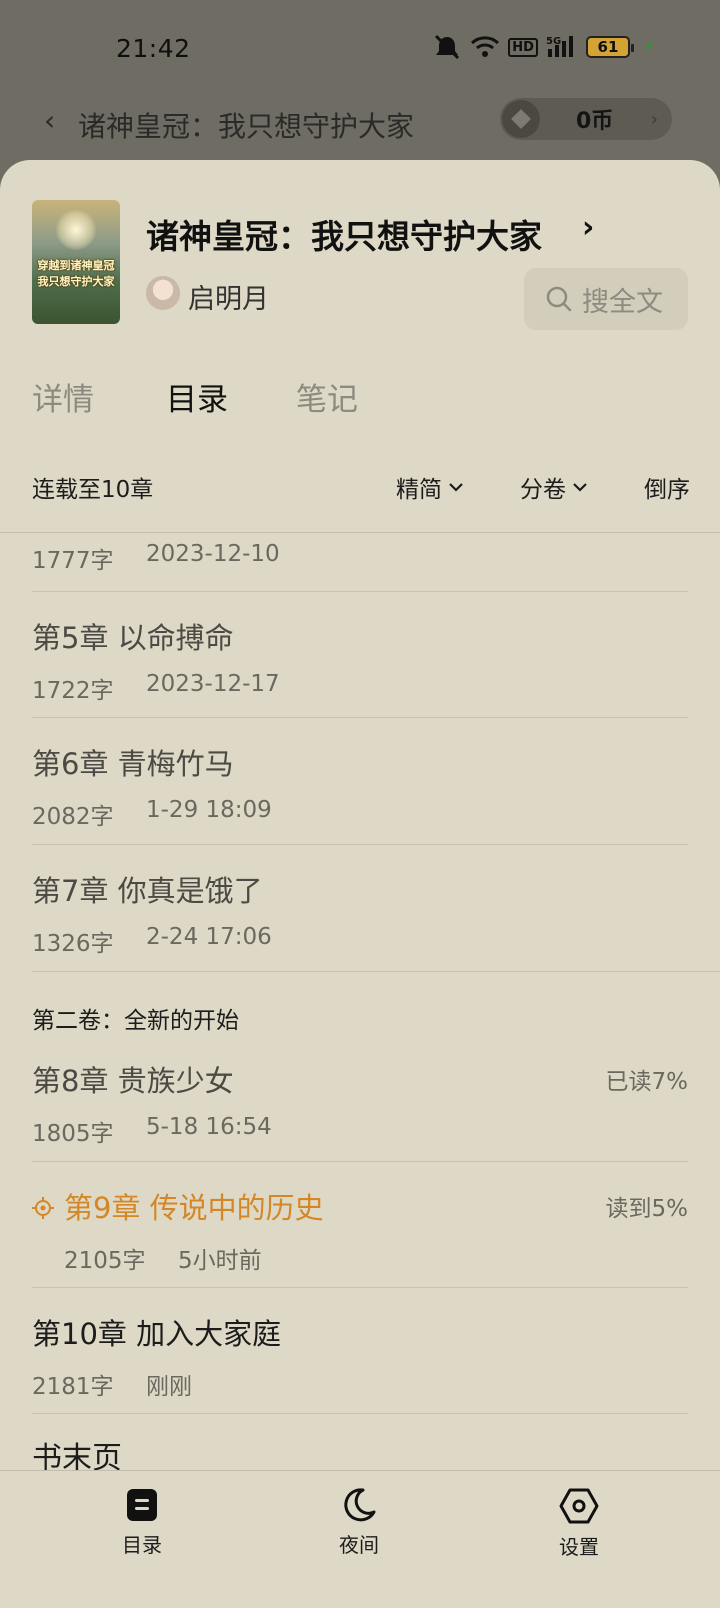 The width and height of the screenshot is (720, 1608). I want to click on bottom-toolbar: 目录 夜间 设置, so click(360, 1539).